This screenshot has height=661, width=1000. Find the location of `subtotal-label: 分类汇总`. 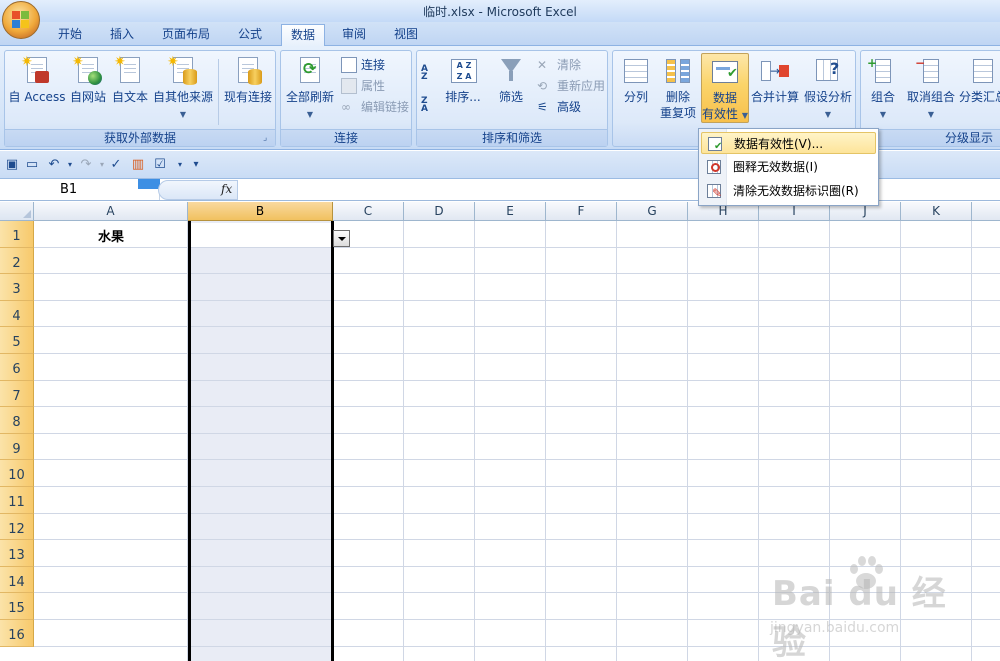

subtotal-label: 分类汇总 is located at coordinates (979, 97).